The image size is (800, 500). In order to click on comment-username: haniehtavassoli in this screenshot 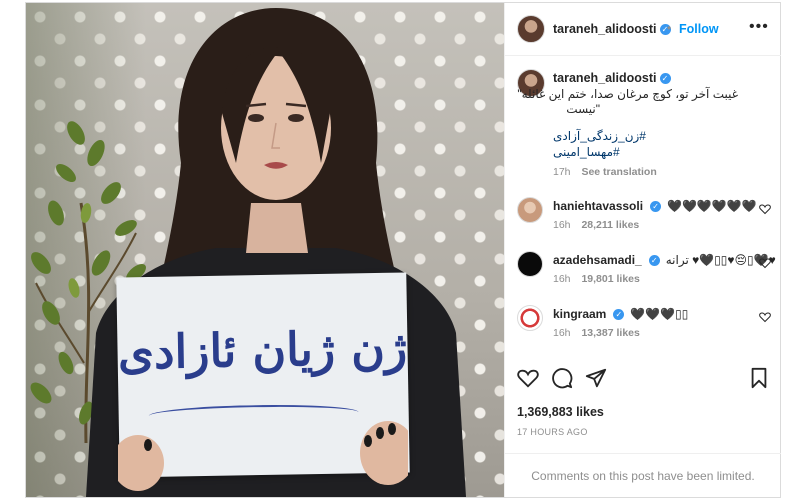, I will do `click(598, 206)`.